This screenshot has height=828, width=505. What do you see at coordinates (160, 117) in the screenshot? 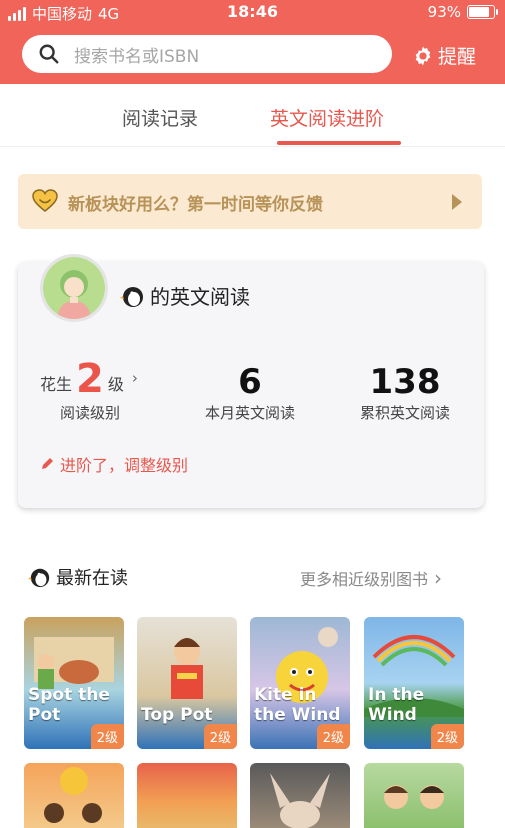
I see `tab-reading-record: 阅读记录` at bounding box center [160, 117].